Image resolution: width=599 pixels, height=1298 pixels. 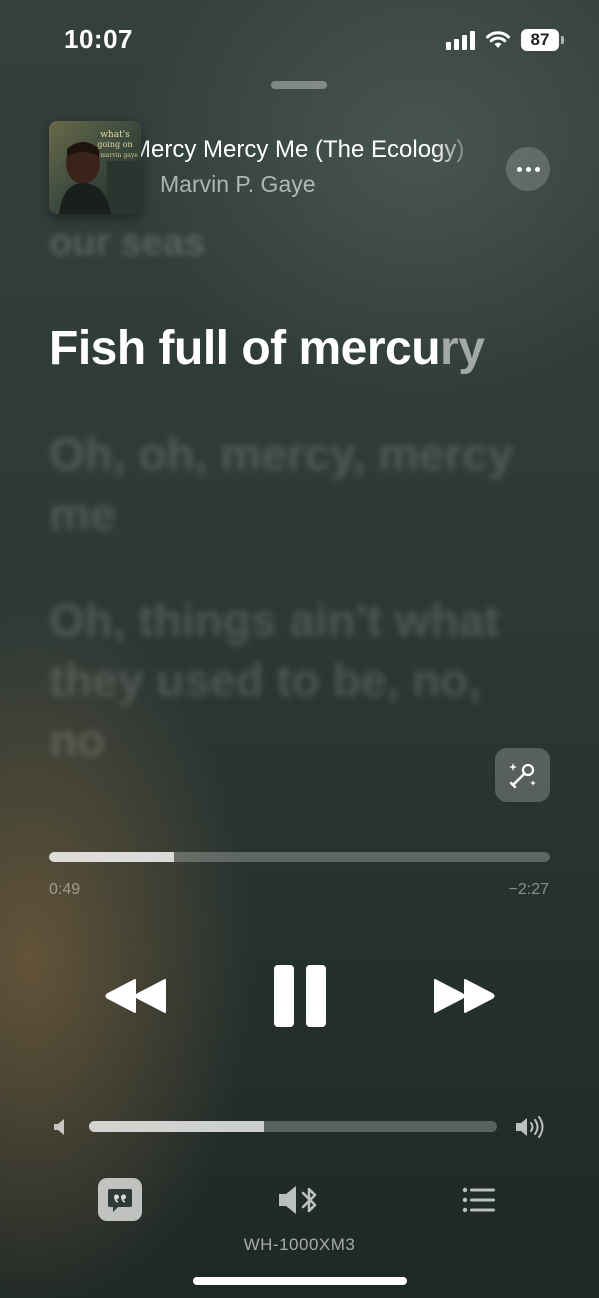 I want to click on volume-low-icon, so click(x=59, y=1127).